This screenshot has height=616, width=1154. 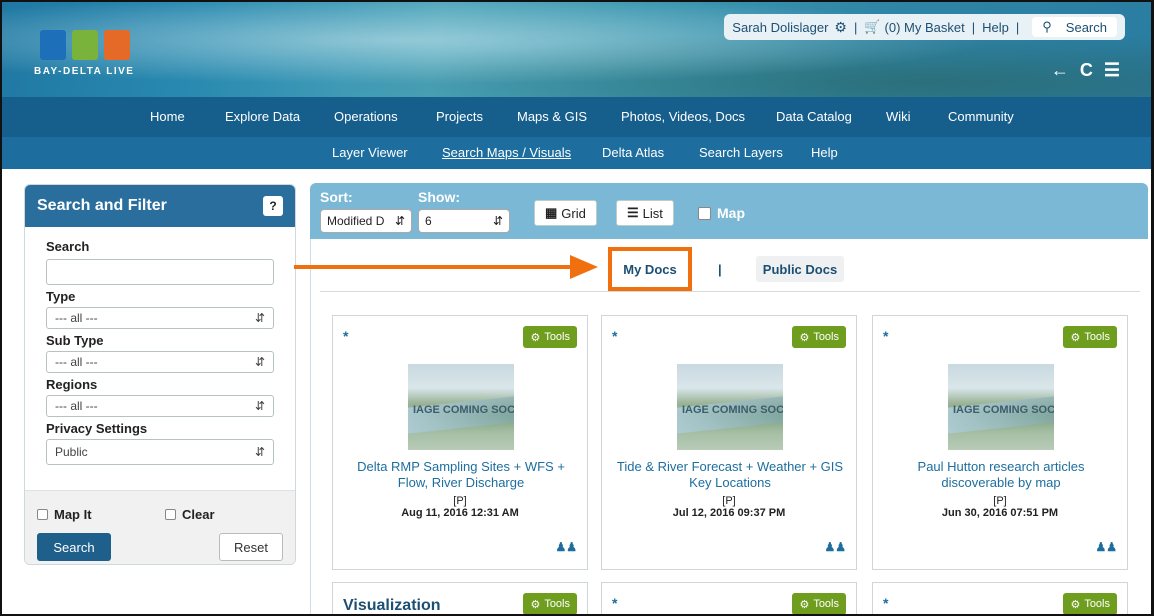 I want to click on privacy-select: Public ⇵, so click(x=160, y=452).